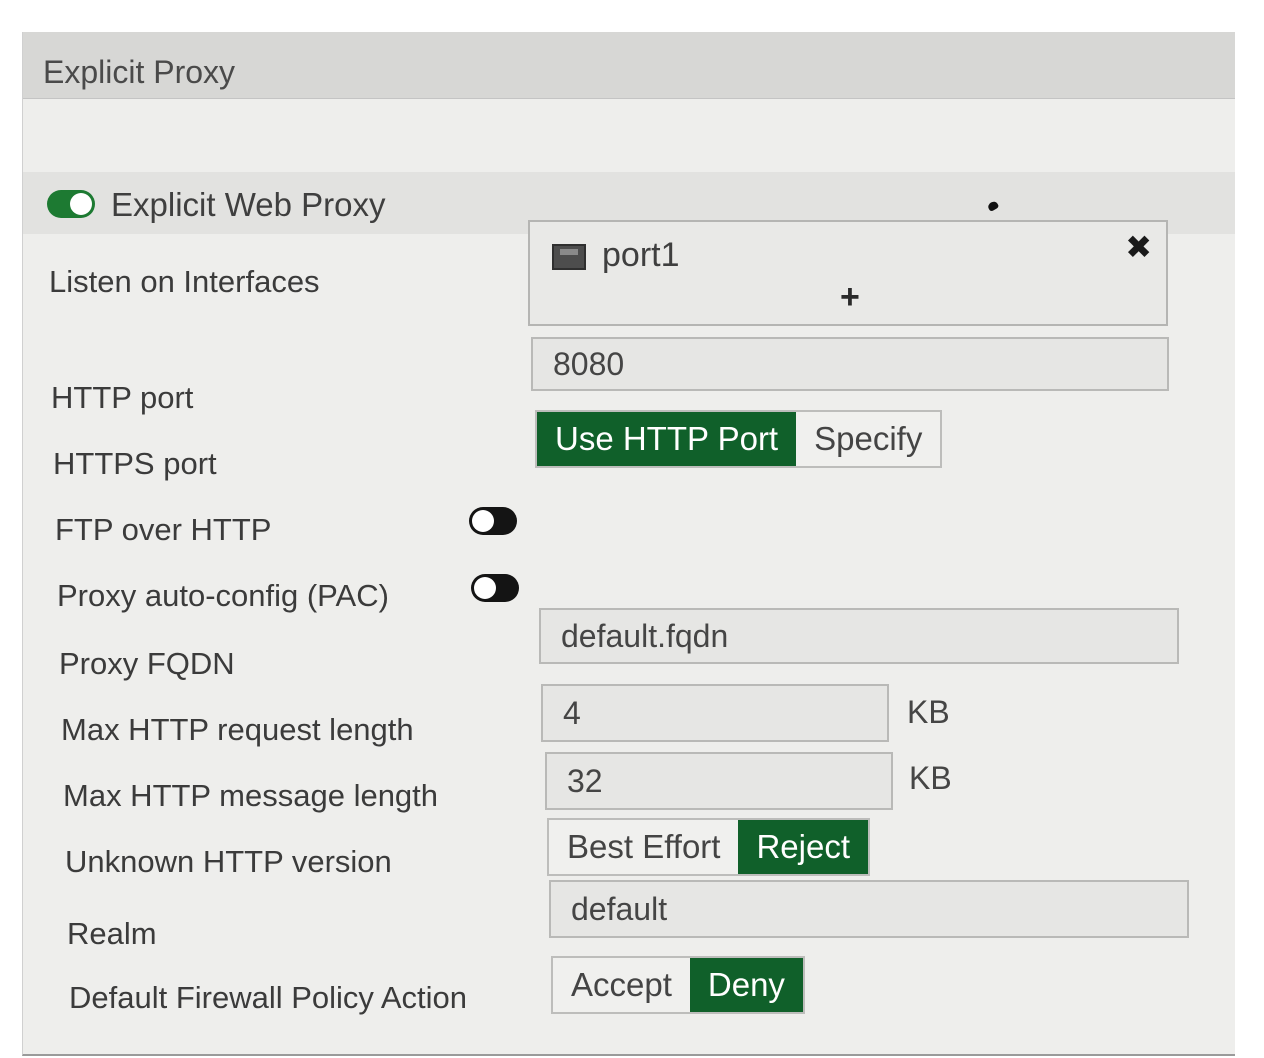 The image size is (1264, 1058). I want to click on unknown-http-version-label: Unknown HTTP version, so click(228, 861).